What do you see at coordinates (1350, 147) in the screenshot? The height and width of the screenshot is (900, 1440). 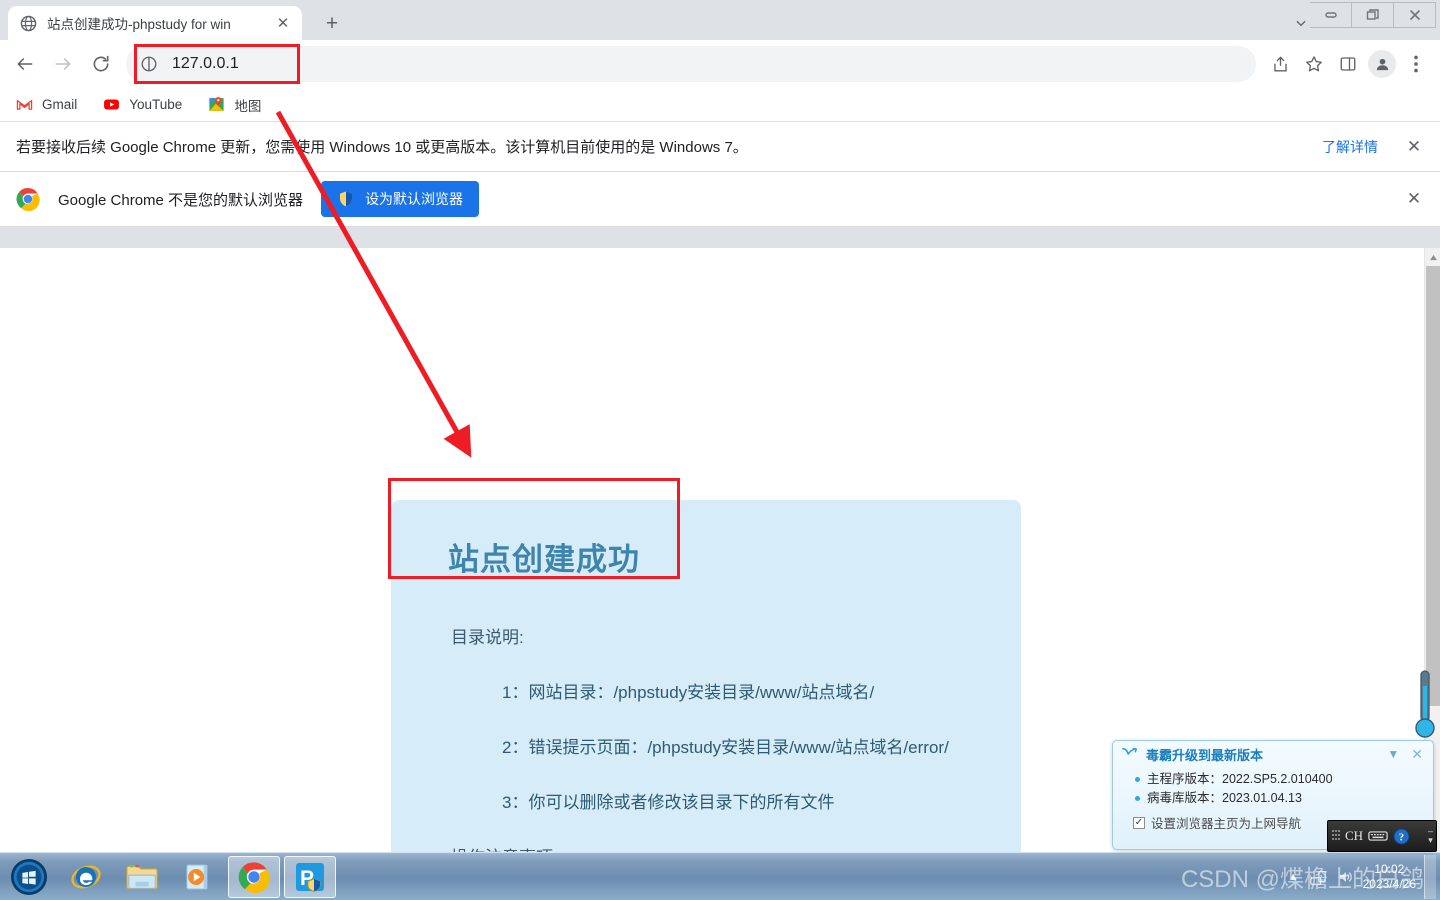 I see `learn-more-link: 了解详情` at bounding box center [1350, 147].